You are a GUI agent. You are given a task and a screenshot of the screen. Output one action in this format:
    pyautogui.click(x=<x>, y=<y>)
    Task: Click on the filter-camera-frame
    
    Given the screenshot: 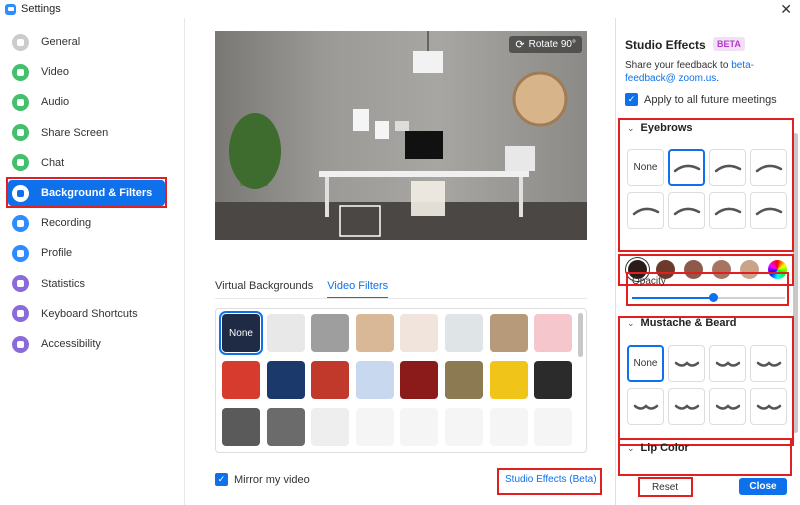 What is the action you would take?
    pyautogui.click(x=241, y=380)
    